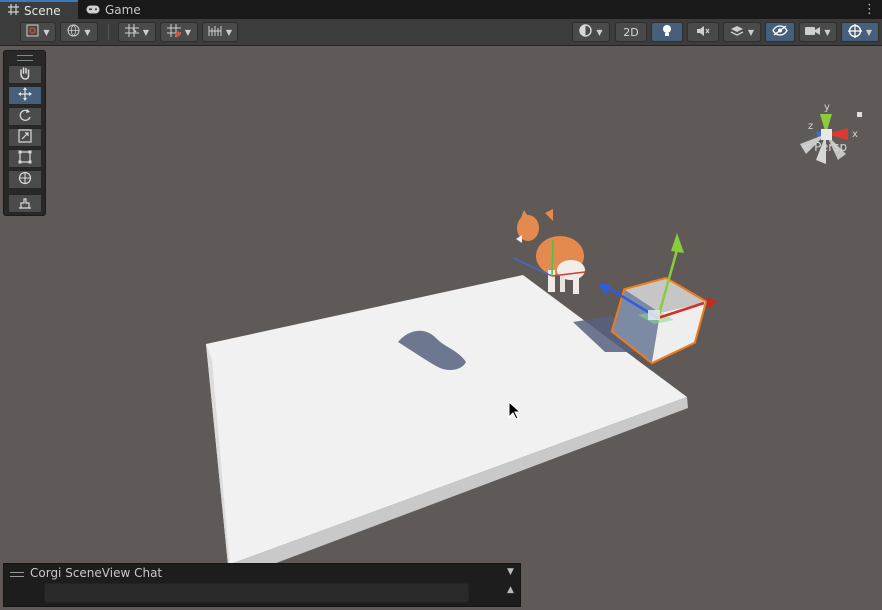 This screenshot has width=882, height=610. Describe the element at coordinates (256, 593) in the screenshot. I see `chat-input` at that location.